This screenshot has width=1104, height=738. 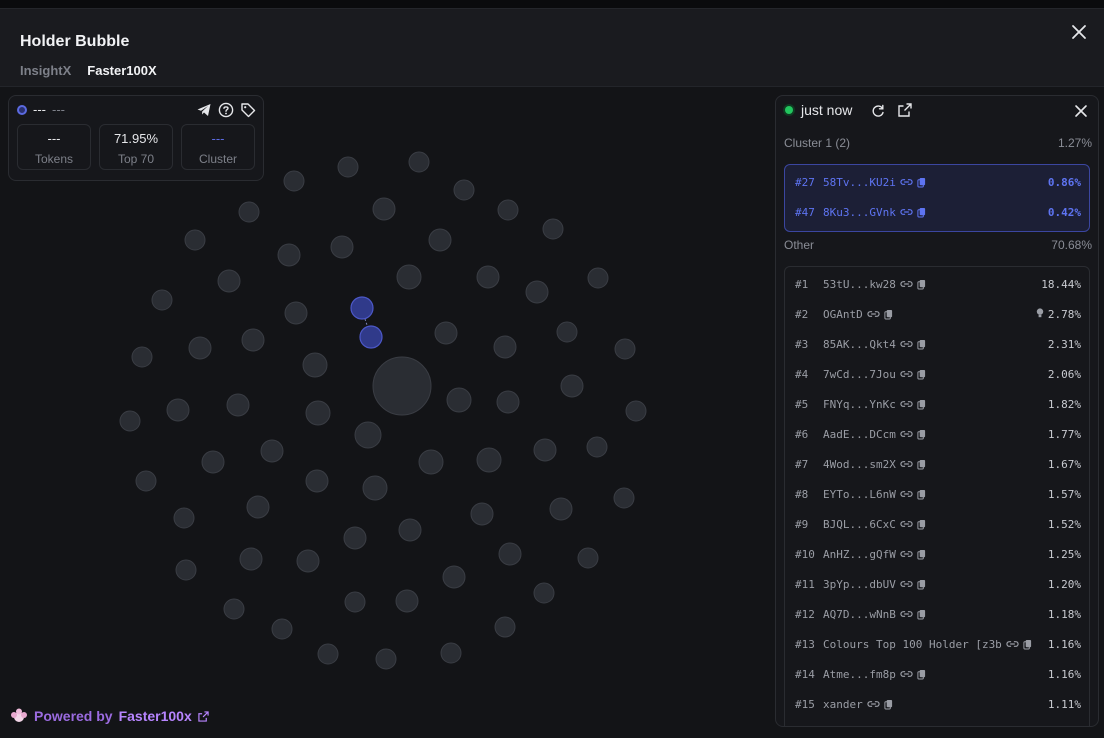 I want to click on holder-row: #10 AnHZ...gQfW 1.25%, so click(x=938, y=554).